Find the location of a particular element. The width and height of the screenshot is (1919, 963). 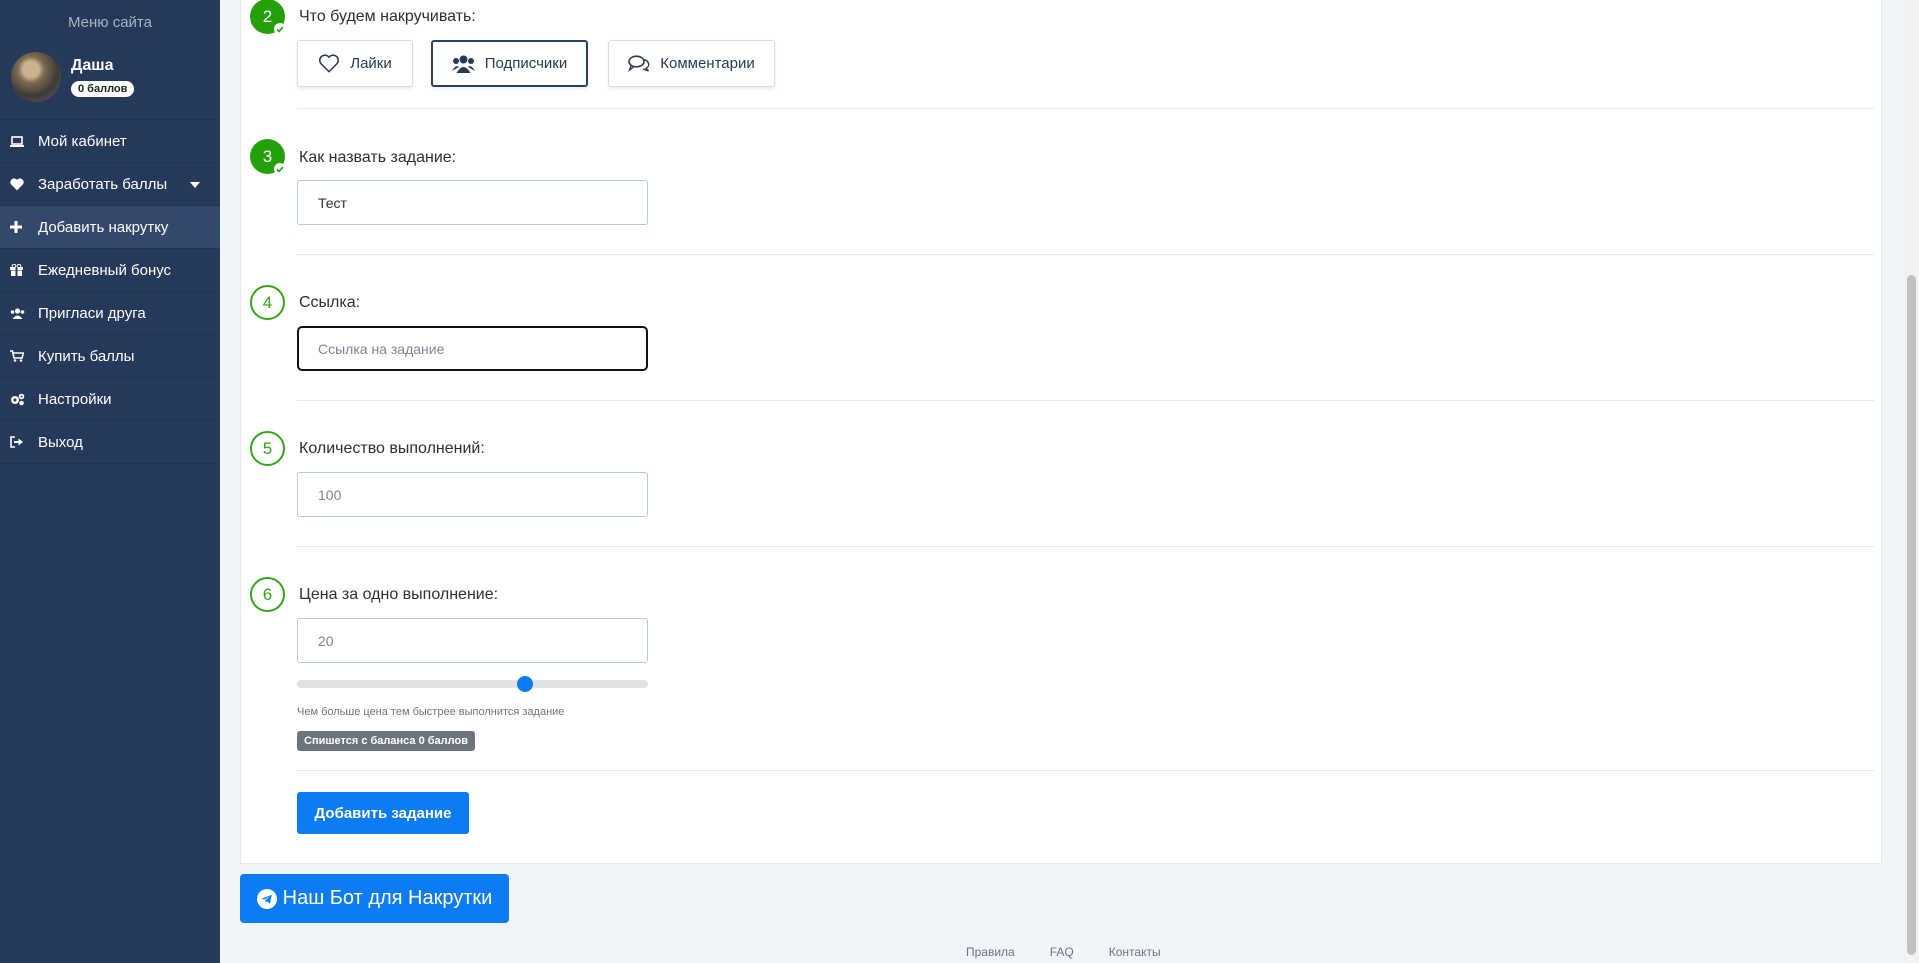

step-2-label: Что будем накручивать: is located at coordinates (387, 16).